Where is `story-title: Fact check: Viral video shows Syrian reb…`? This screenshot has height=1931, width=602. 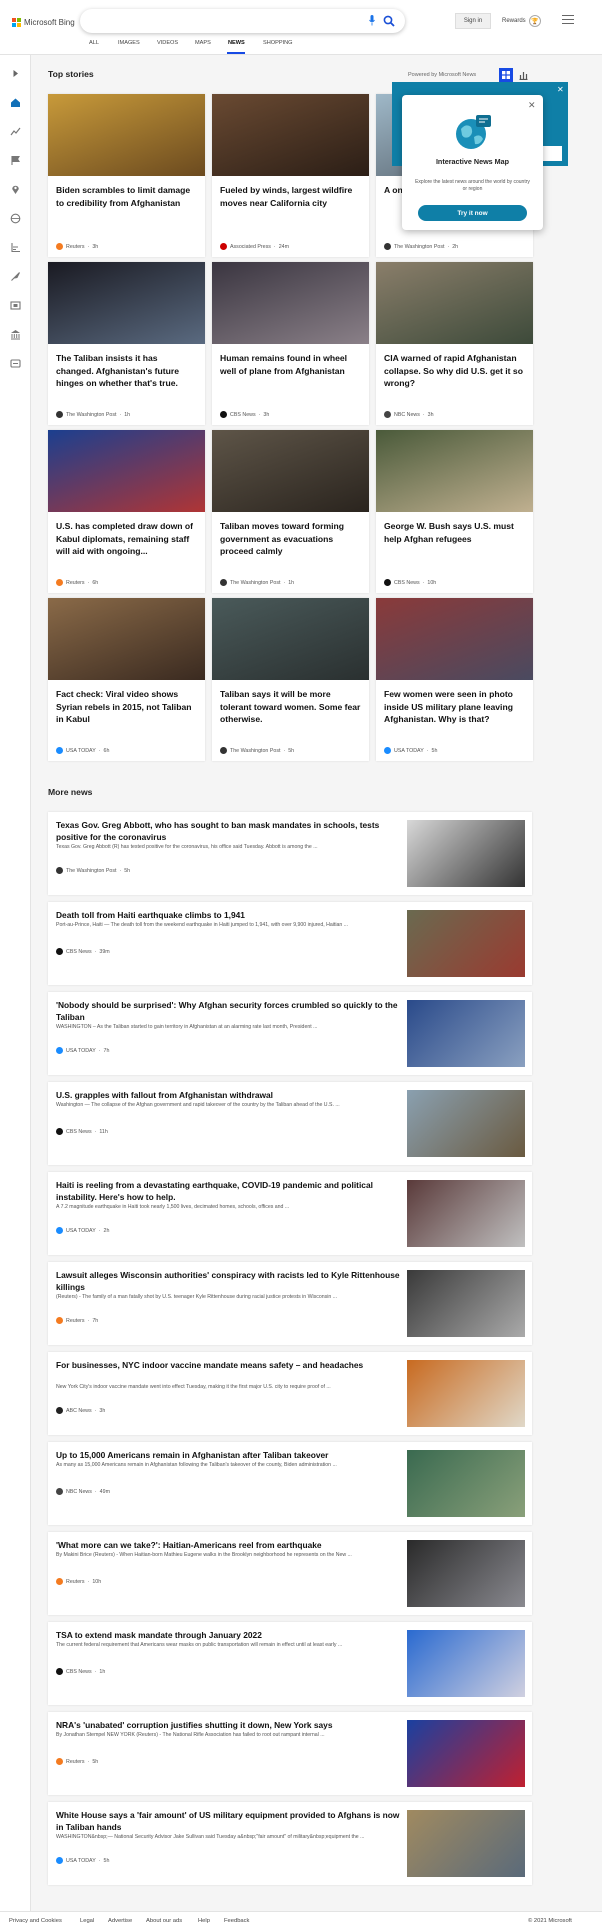 story-title: Fact check: Viral video shows Syrian reb… is located at coordinates (126, 707).